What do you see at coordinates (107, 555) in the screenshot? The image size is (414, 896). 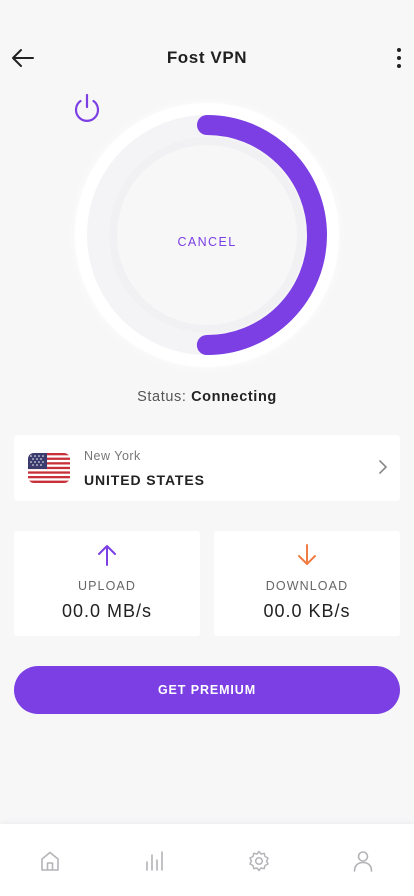 I see `arrow-up-icon` at bounding box center [107, 555].